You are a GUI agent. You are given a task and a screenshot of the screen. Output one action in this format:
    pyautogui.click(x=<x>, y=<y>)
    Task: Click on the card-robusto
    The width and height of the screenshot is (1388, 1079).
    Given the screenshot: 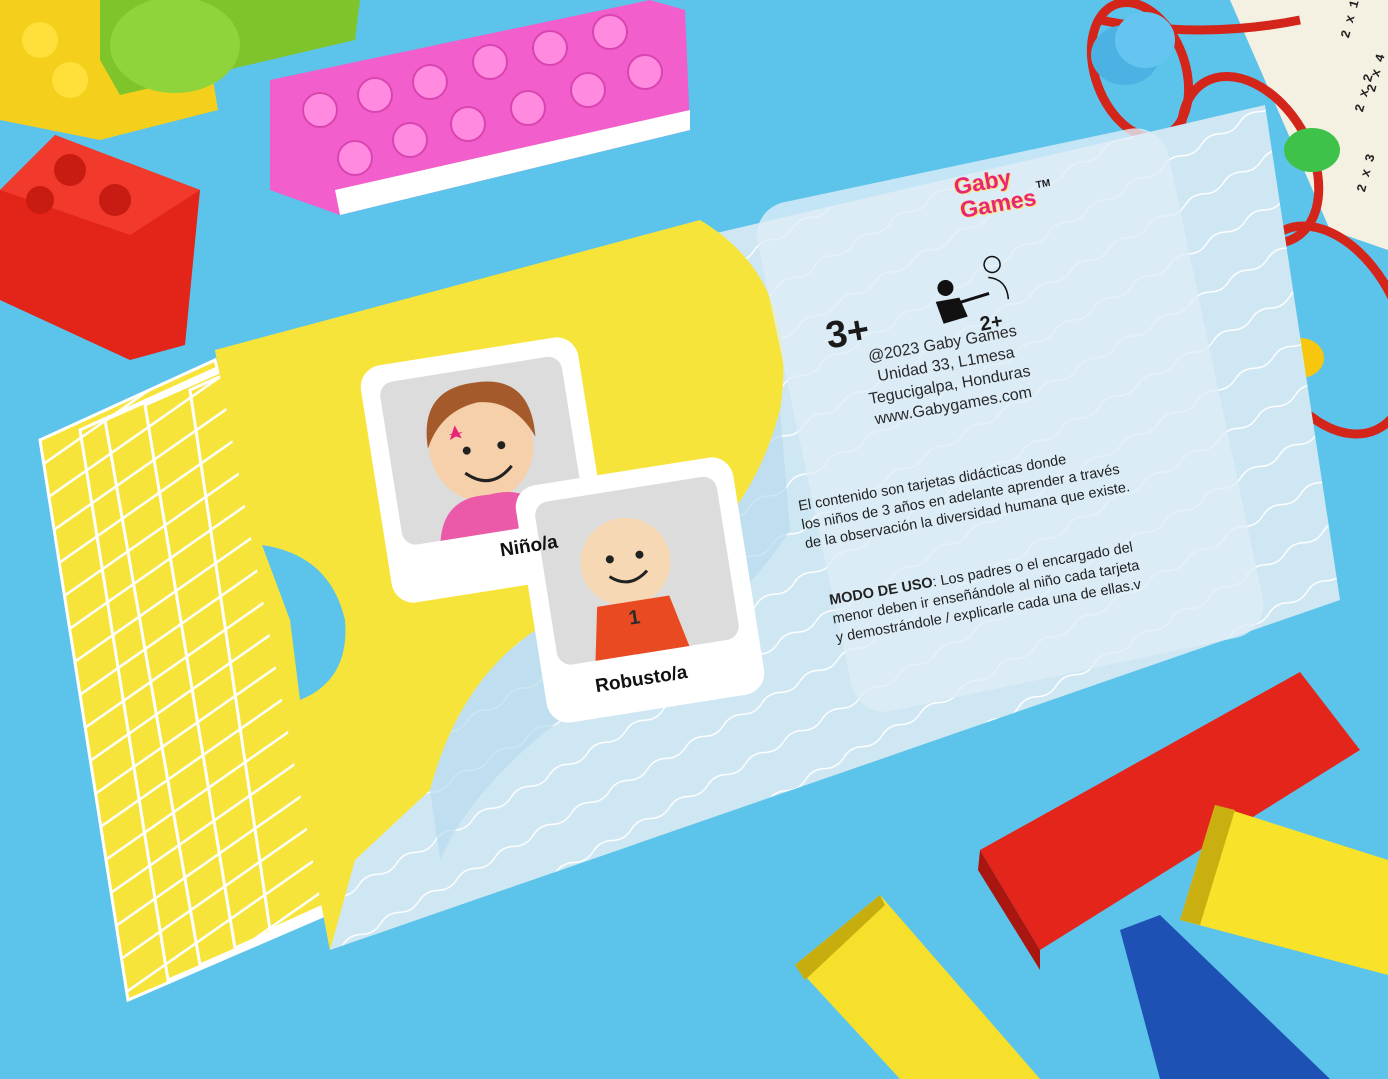 What is the action you would take?
    pyautogui.click(x=640, y=590)
    